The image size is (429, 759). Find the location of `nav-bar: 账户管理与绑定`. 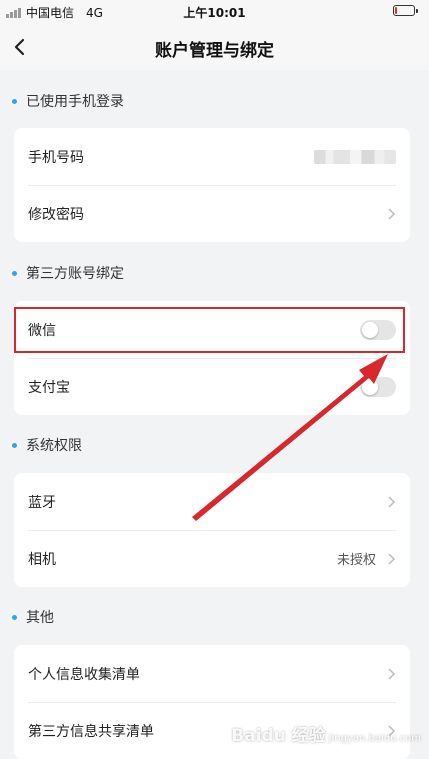

nav-bar: 账户管理与绑定 is located at coordinates (214, 47).